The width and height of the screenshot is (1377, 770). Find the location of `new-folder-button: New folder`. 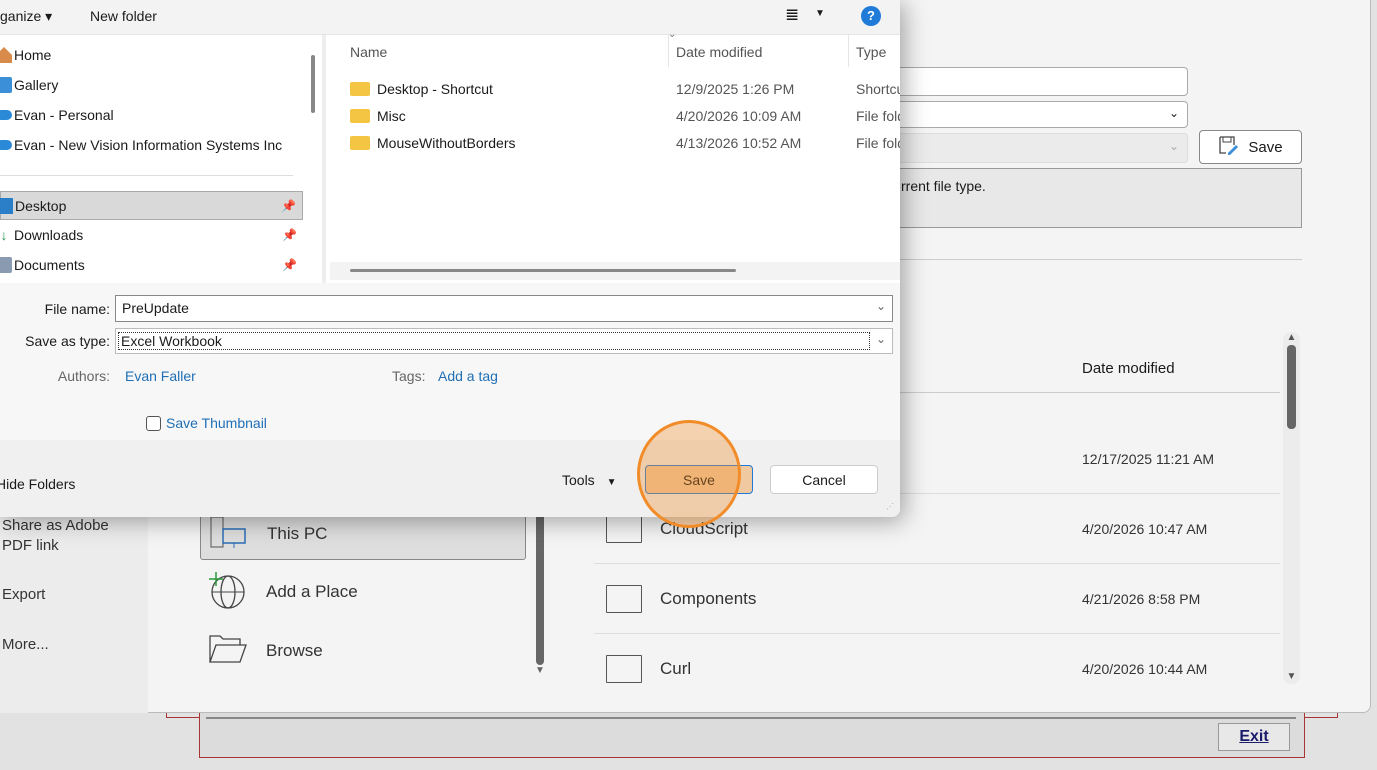

new-folder-button: New folder is located at coordinates (123, 16).